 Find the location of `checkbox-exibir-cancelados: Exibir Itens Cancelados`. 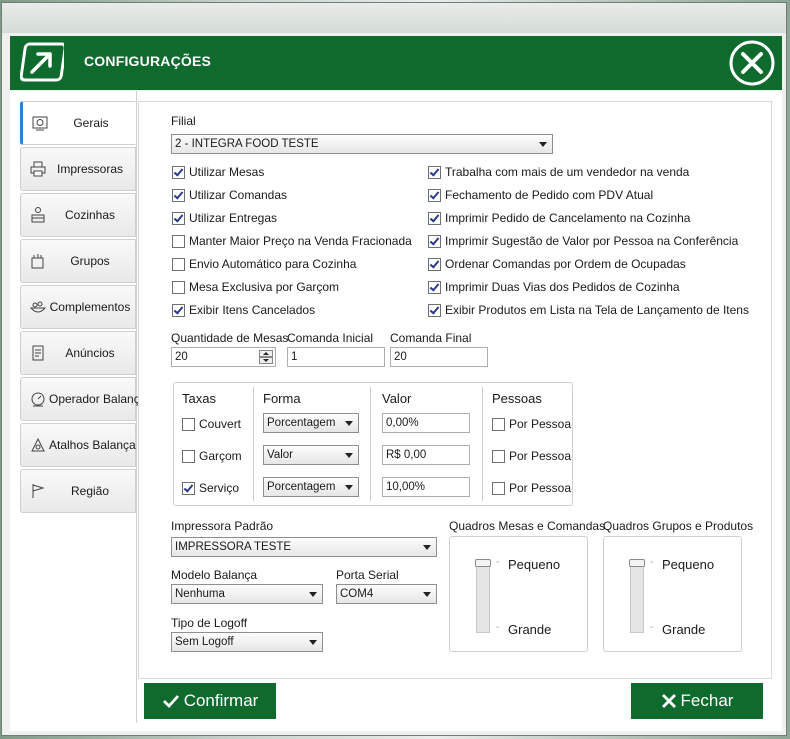

checkbox-exibir-cancelados: Exibir Itens Cancelados is located at coordinates (243, 310).